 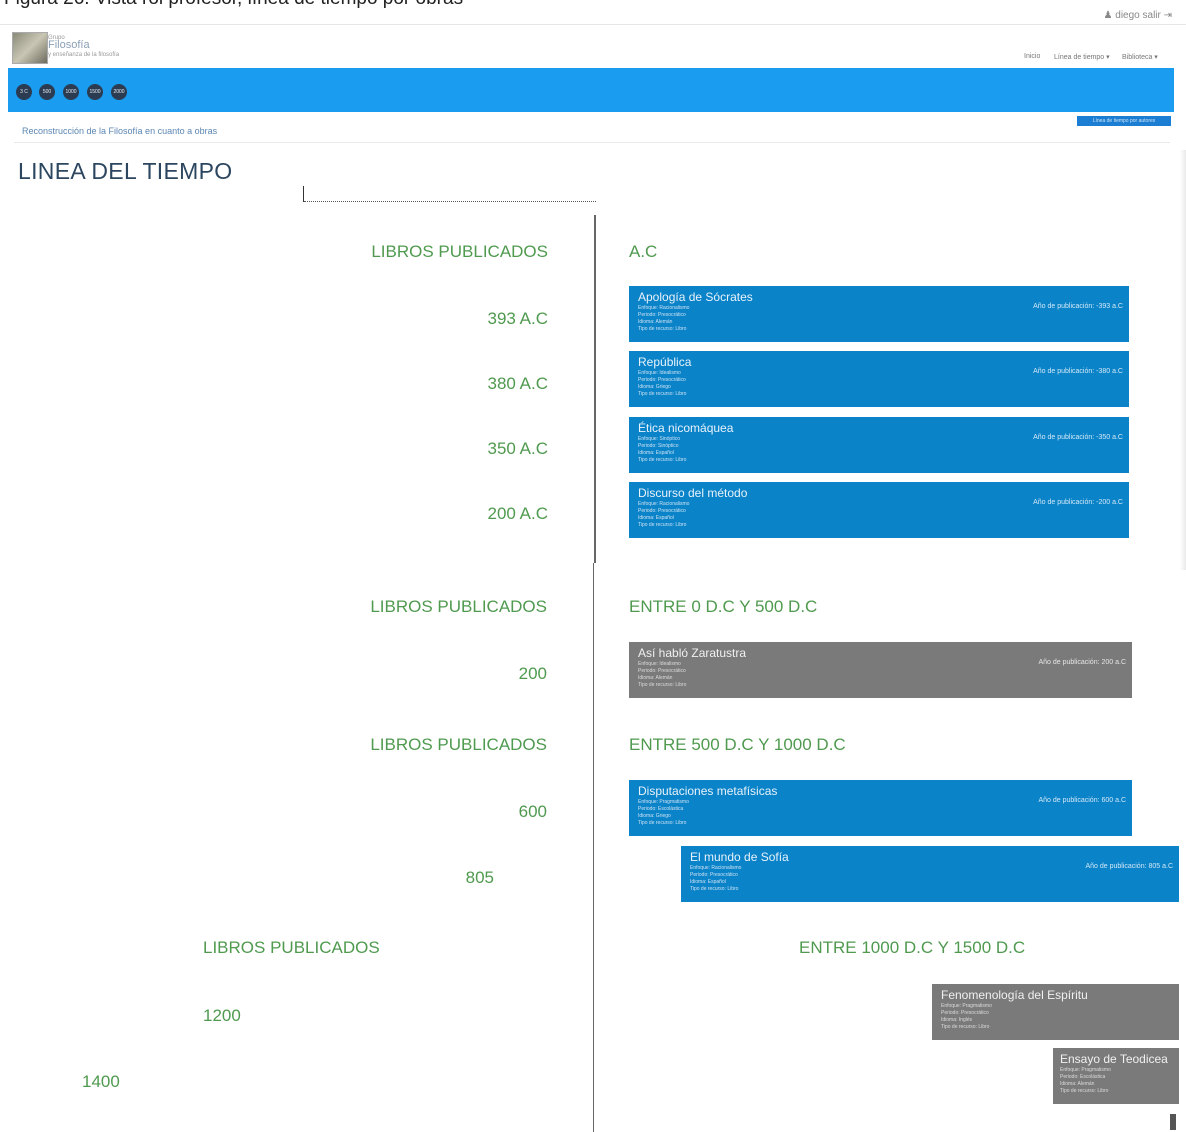 What do you see at coordinates (912, 947) in the screenshot?
I see `section-label-right: ENTRE 1000 D.C Y 1500 D.C` at bounding box center [912, 947].